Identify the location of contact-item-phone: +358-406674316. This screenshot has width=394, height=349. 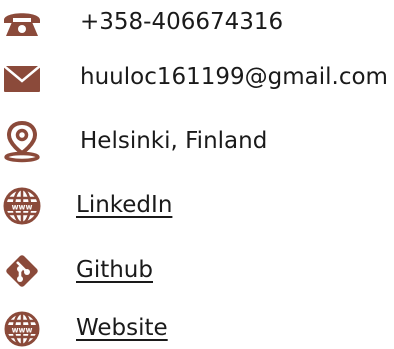
(197, 22).